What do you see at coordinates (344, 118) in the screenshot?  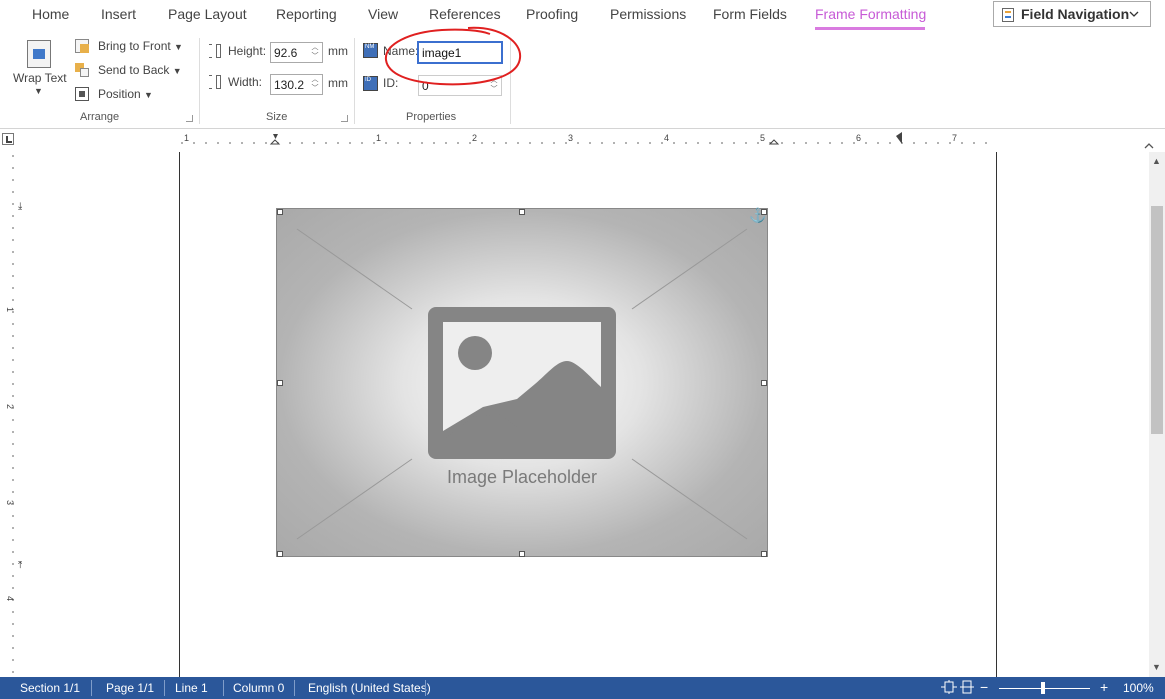 I see `size-dialog-launcher-icon` at bounding box center [344, 118].